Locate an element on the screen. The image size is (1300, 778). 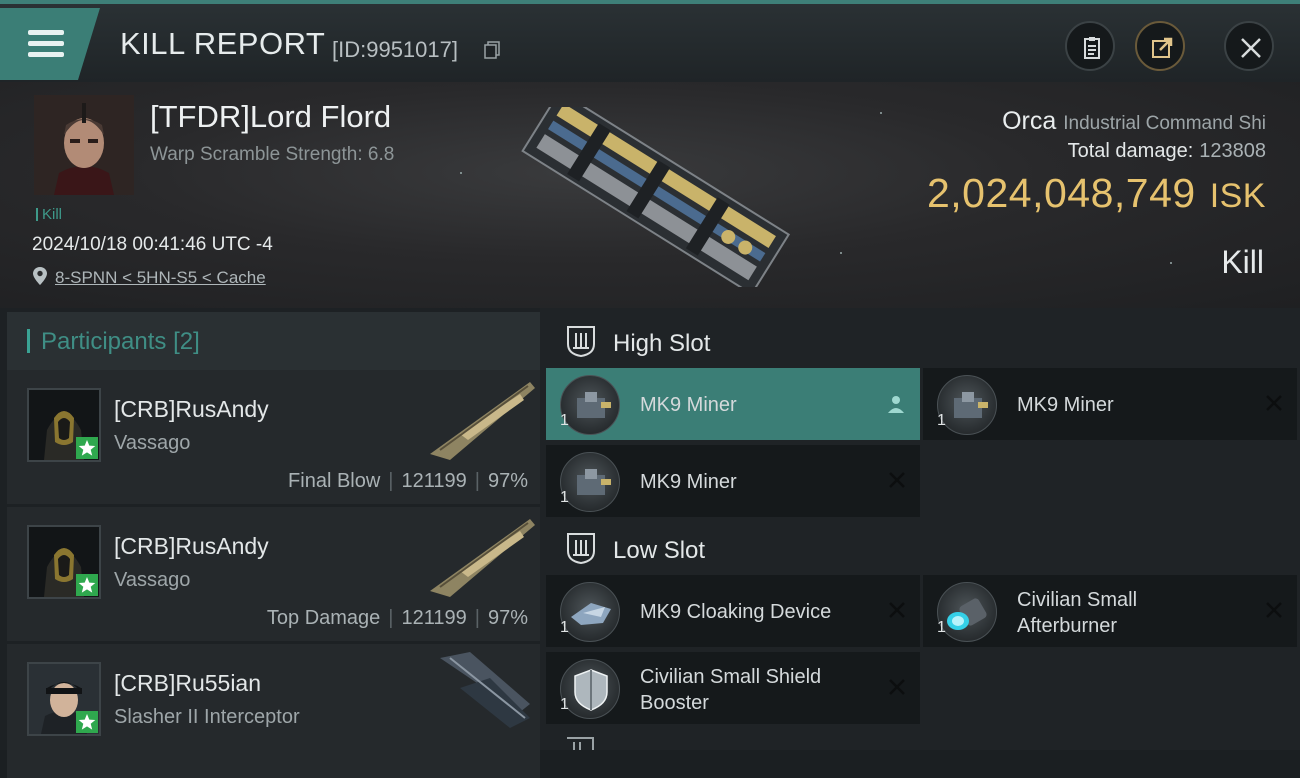
share-icon is located at coordinates (1162, 47).